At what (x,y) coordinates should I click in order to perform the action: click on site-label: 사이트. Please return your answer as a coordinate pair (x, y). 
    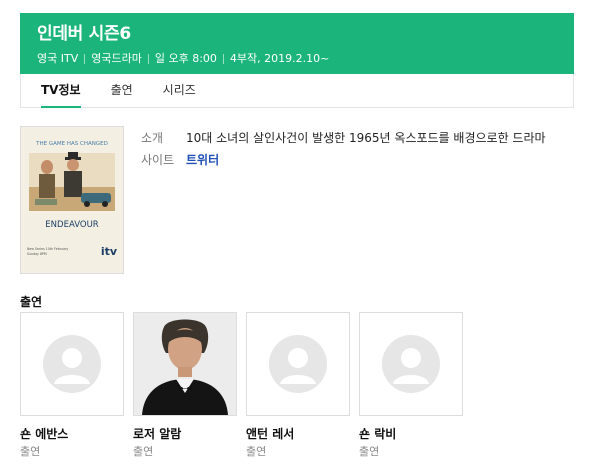
    Looking at the image, I should click on (158, 160).